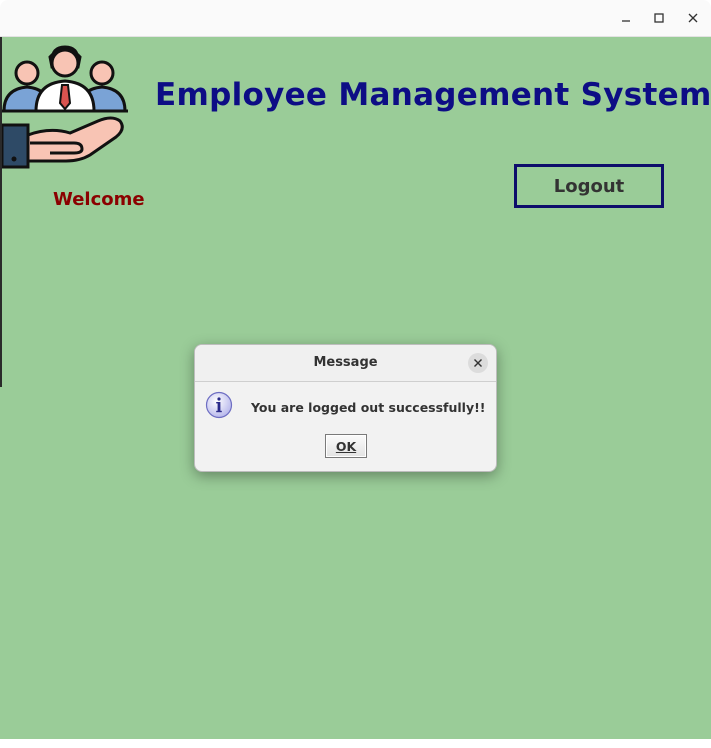 Image resolution: width=711 pixels, height=748 pixels. I want to click on ok-button: OK, so click(346, 446).